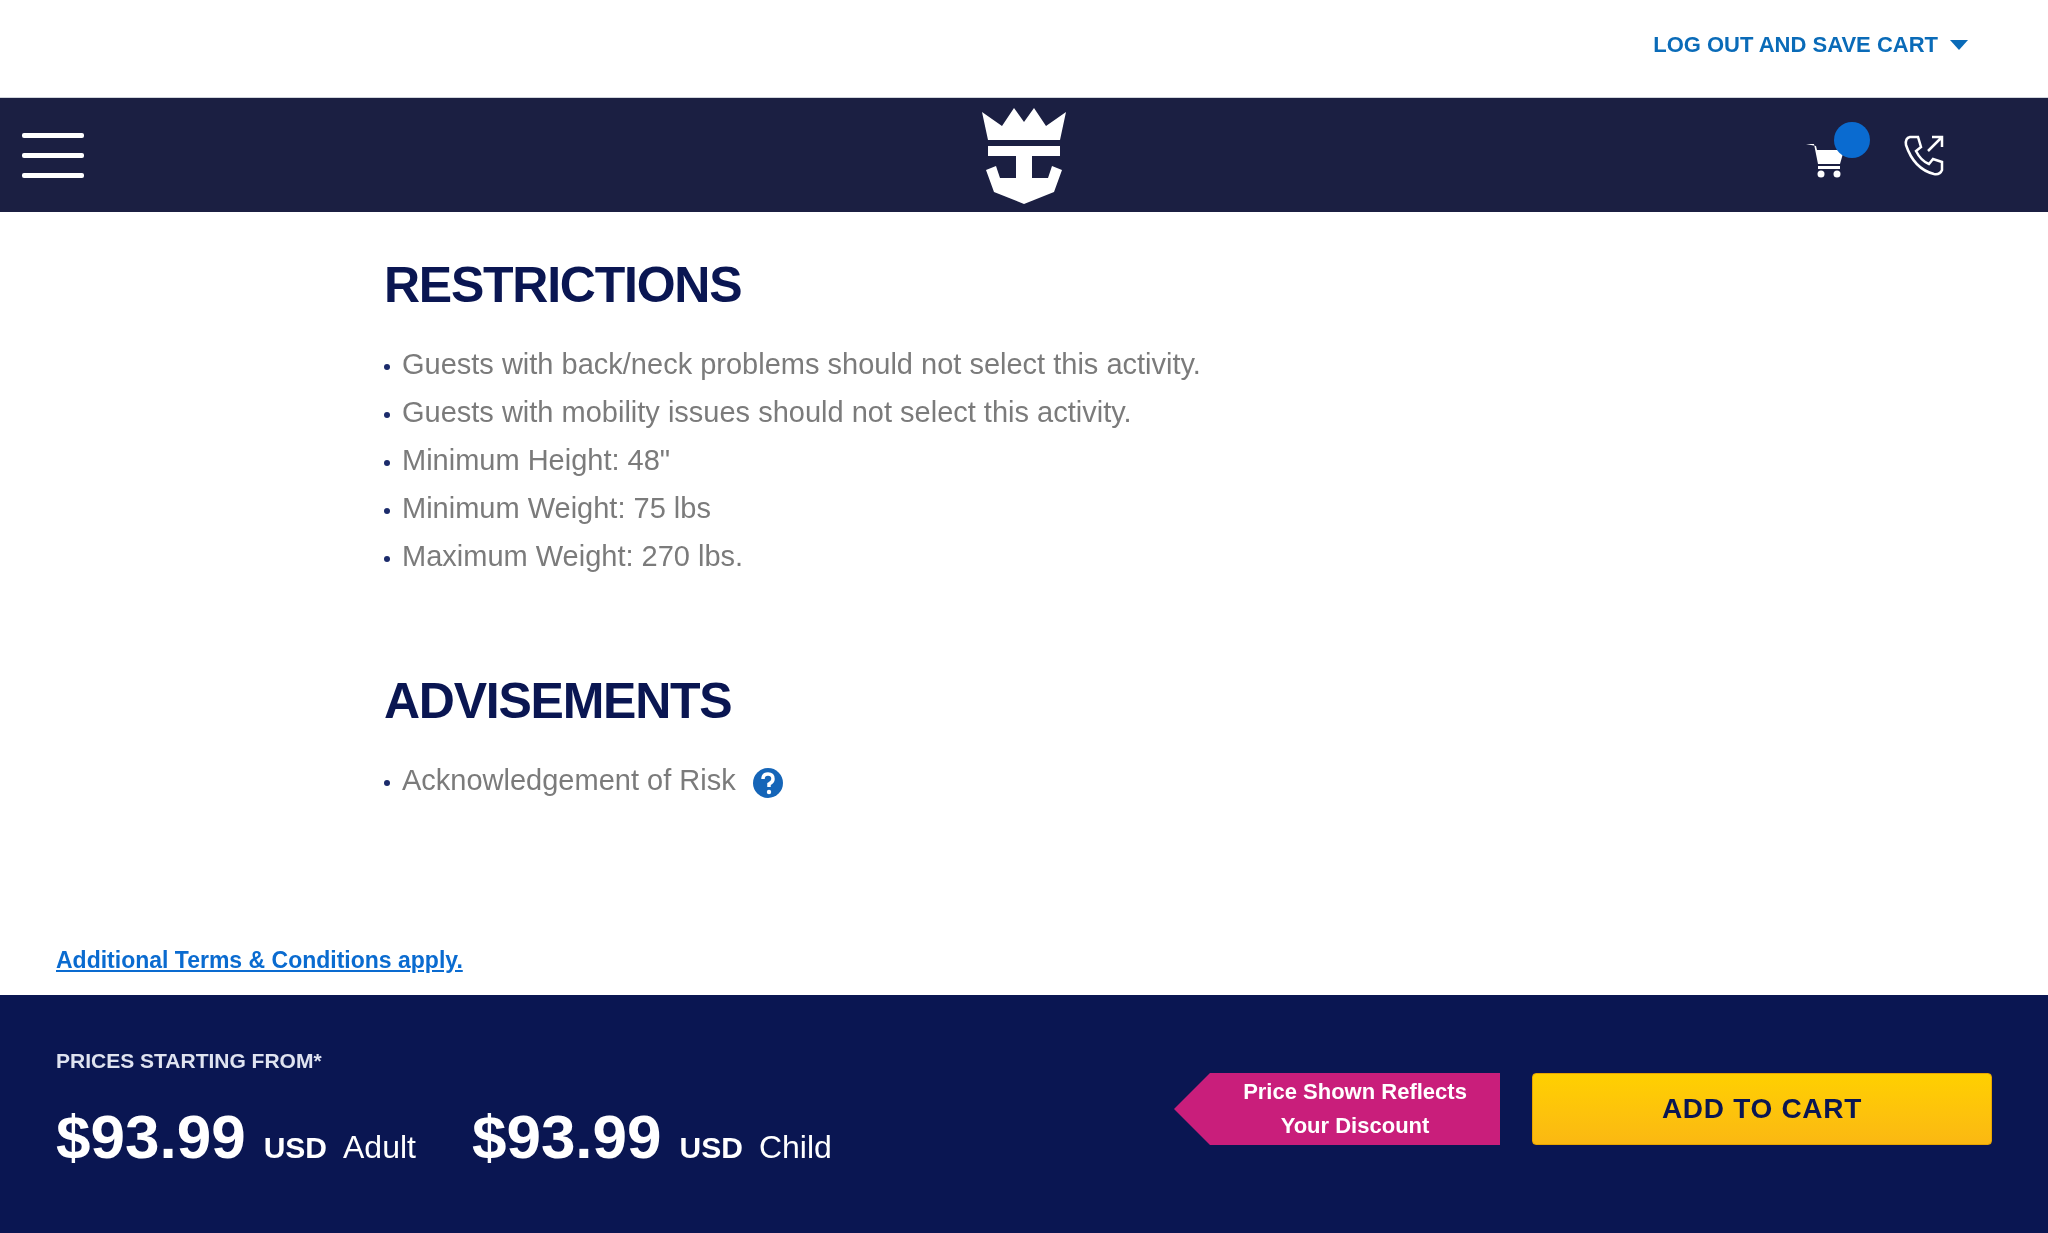 The height and width of the screenshot is (1233, 2048). Describe the element at coordinates (556, 509) in the screenshot. I see `list-text: Minimum Weight: 75 lbs` at that location.